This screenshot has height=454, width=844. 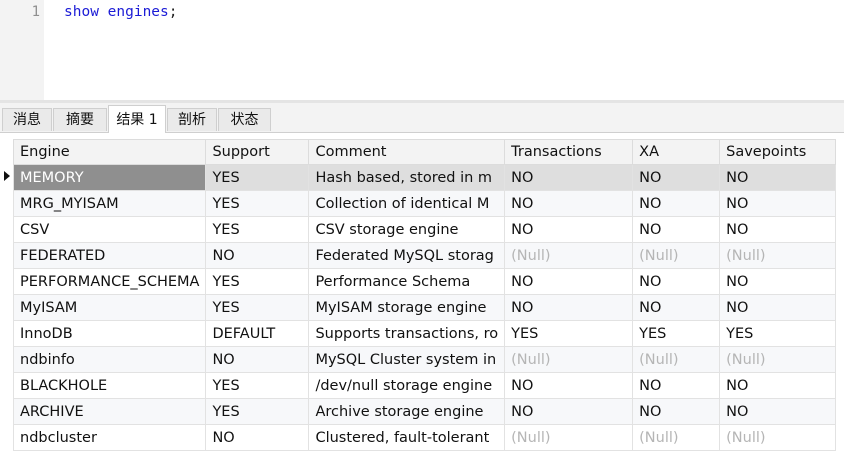 What do you see at coordinates (173, 12) in the screenshot?
I see `sql-terminator: ;` at bounding box center [173, 12].